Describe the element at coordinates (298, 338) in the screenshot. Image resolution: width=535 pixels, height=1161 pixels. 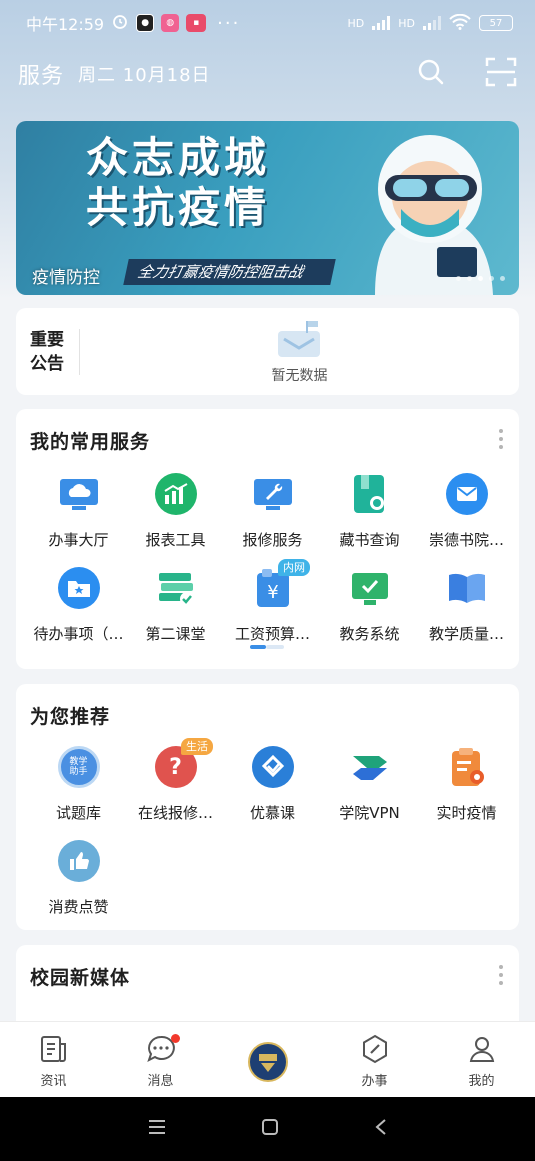
I see `empty-mailbox-icon` at that location.